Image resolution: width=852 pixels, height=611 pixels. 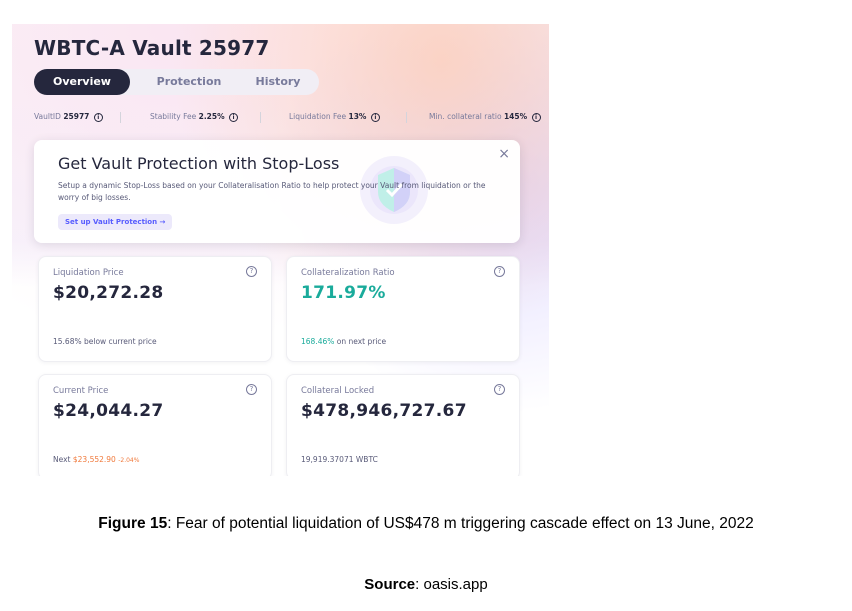 I want to click on stat-value: 2.25%, so click(x=211, y=116).